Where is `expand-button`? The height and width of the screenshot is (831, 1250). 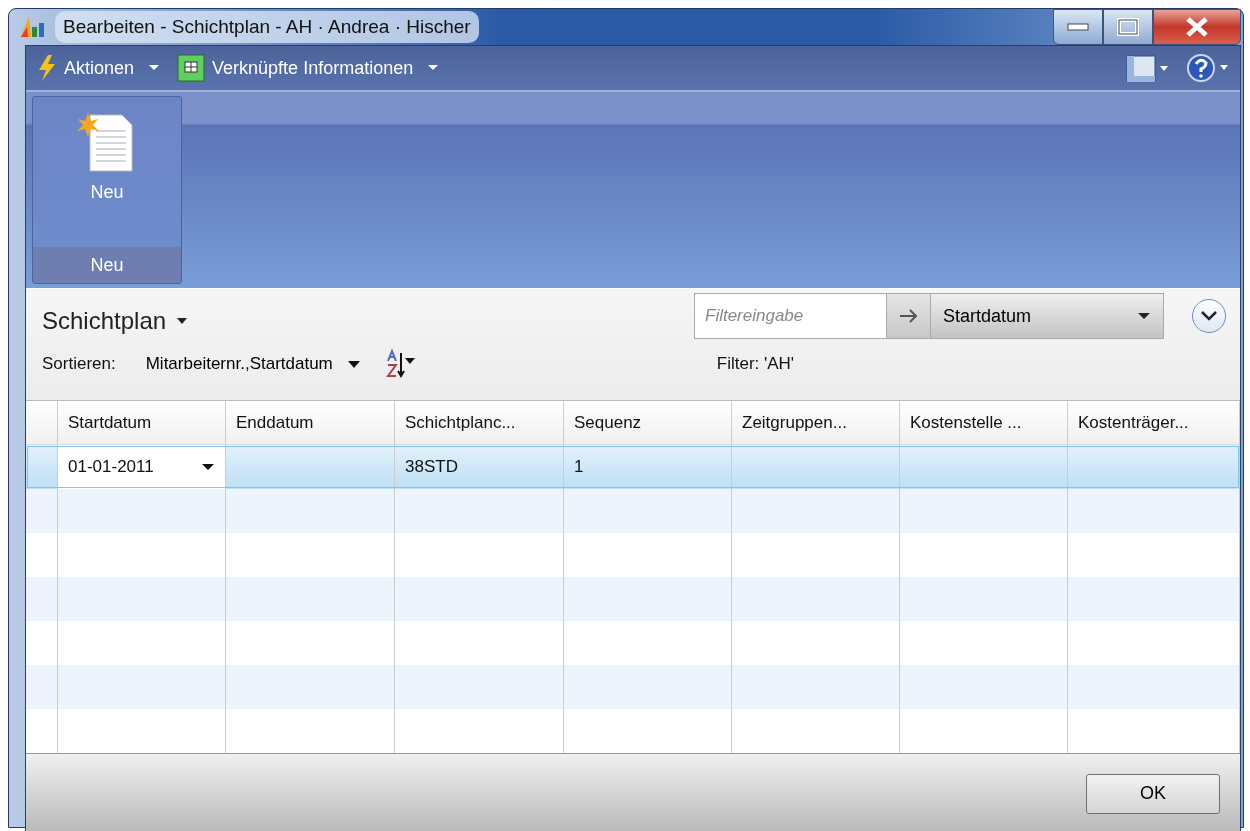 expand-button is located at coordinates (1209, 316).